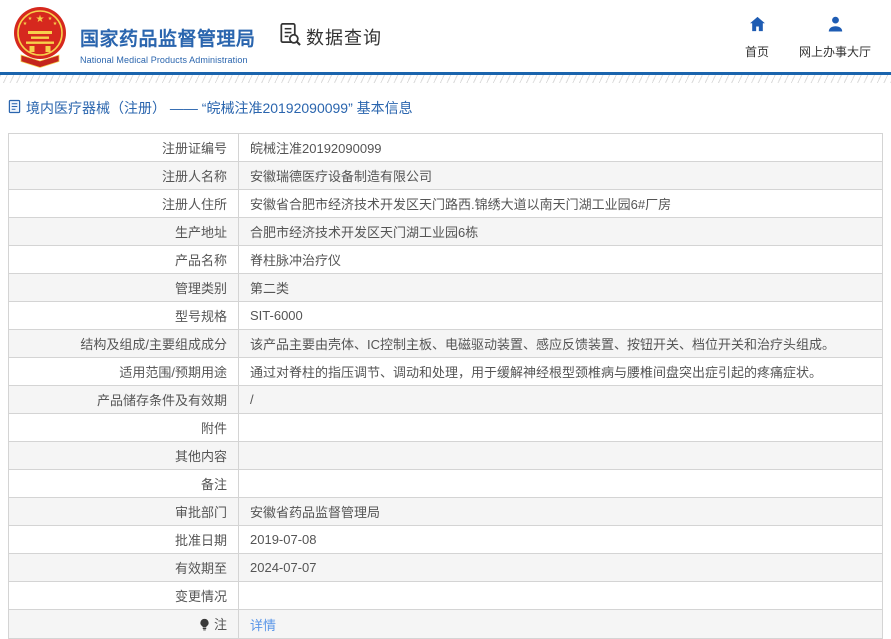  I want to click on site-subtitle: National Medical Products Administration, so click(164, 60).